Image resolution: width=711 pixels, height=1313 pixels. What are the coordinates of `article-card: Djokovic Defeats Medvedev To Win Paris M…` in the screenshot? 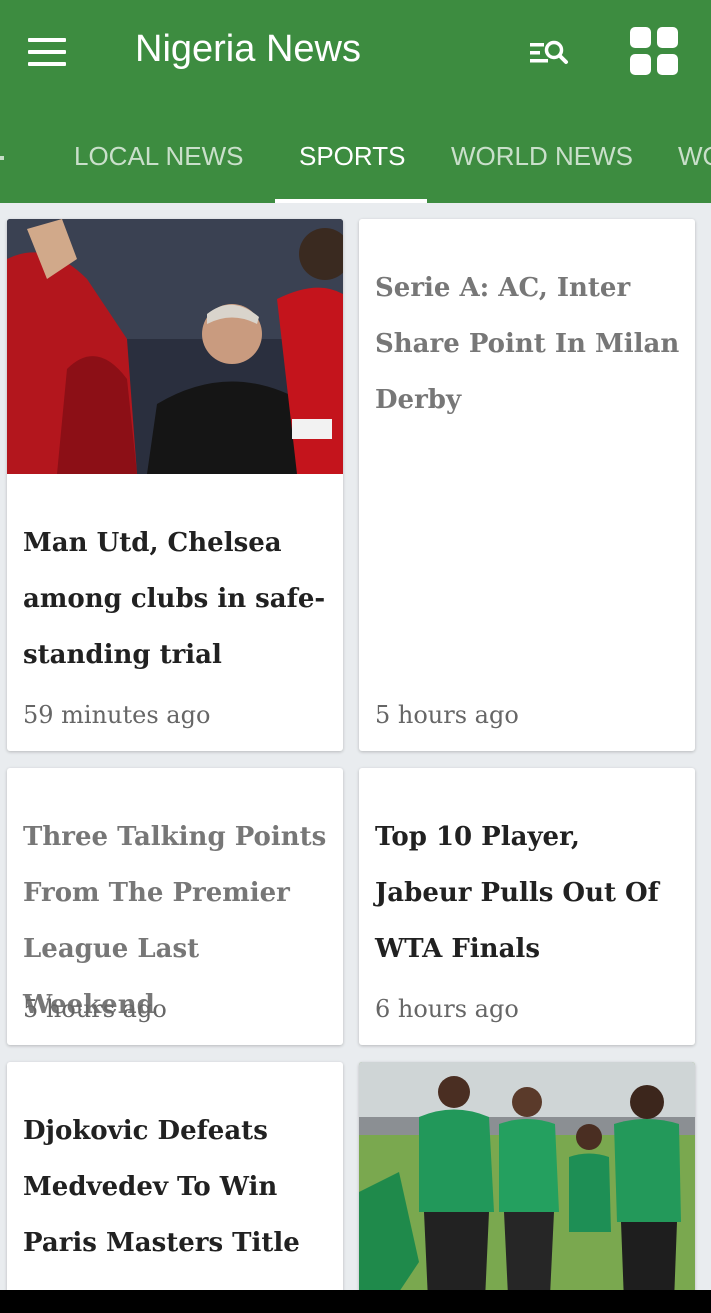 It's located at (175, 1187).